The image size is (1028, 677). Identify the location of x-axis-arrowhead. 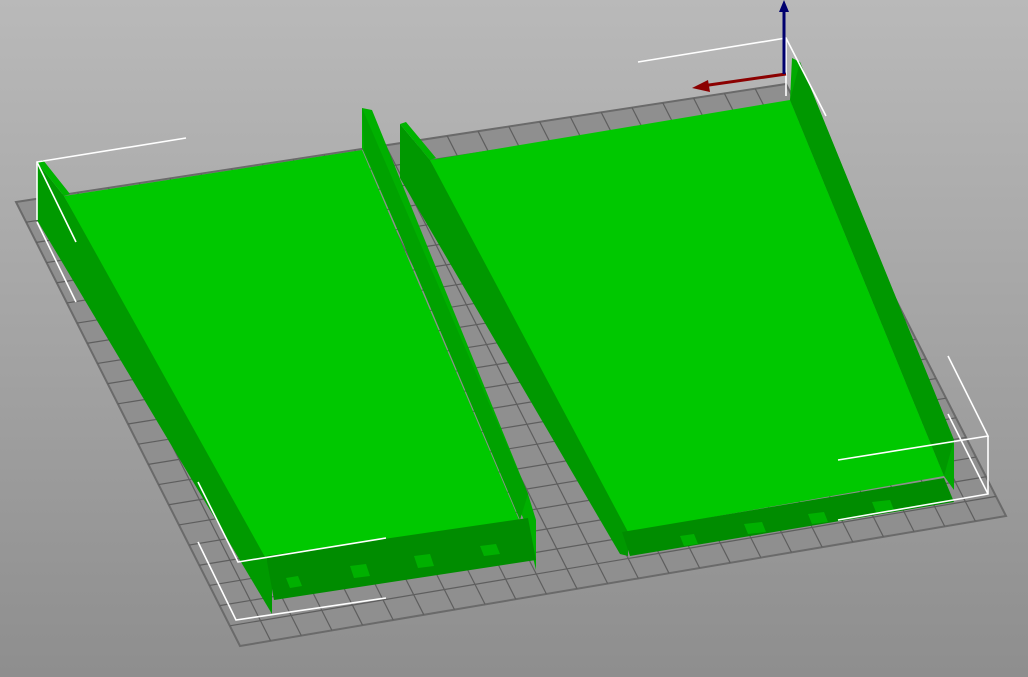
(701, 86).